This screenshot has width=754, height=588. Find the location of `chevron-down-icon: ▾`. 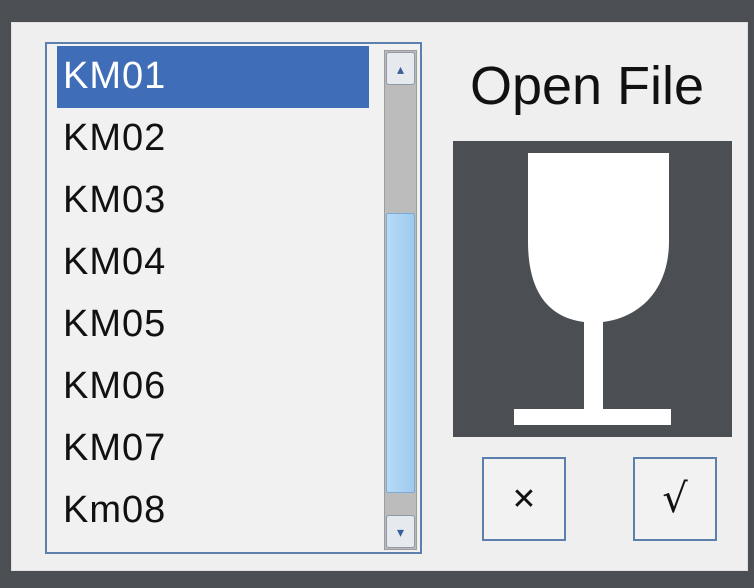

chevron-down-icon: ▾ is located at coordinates (400, 531).